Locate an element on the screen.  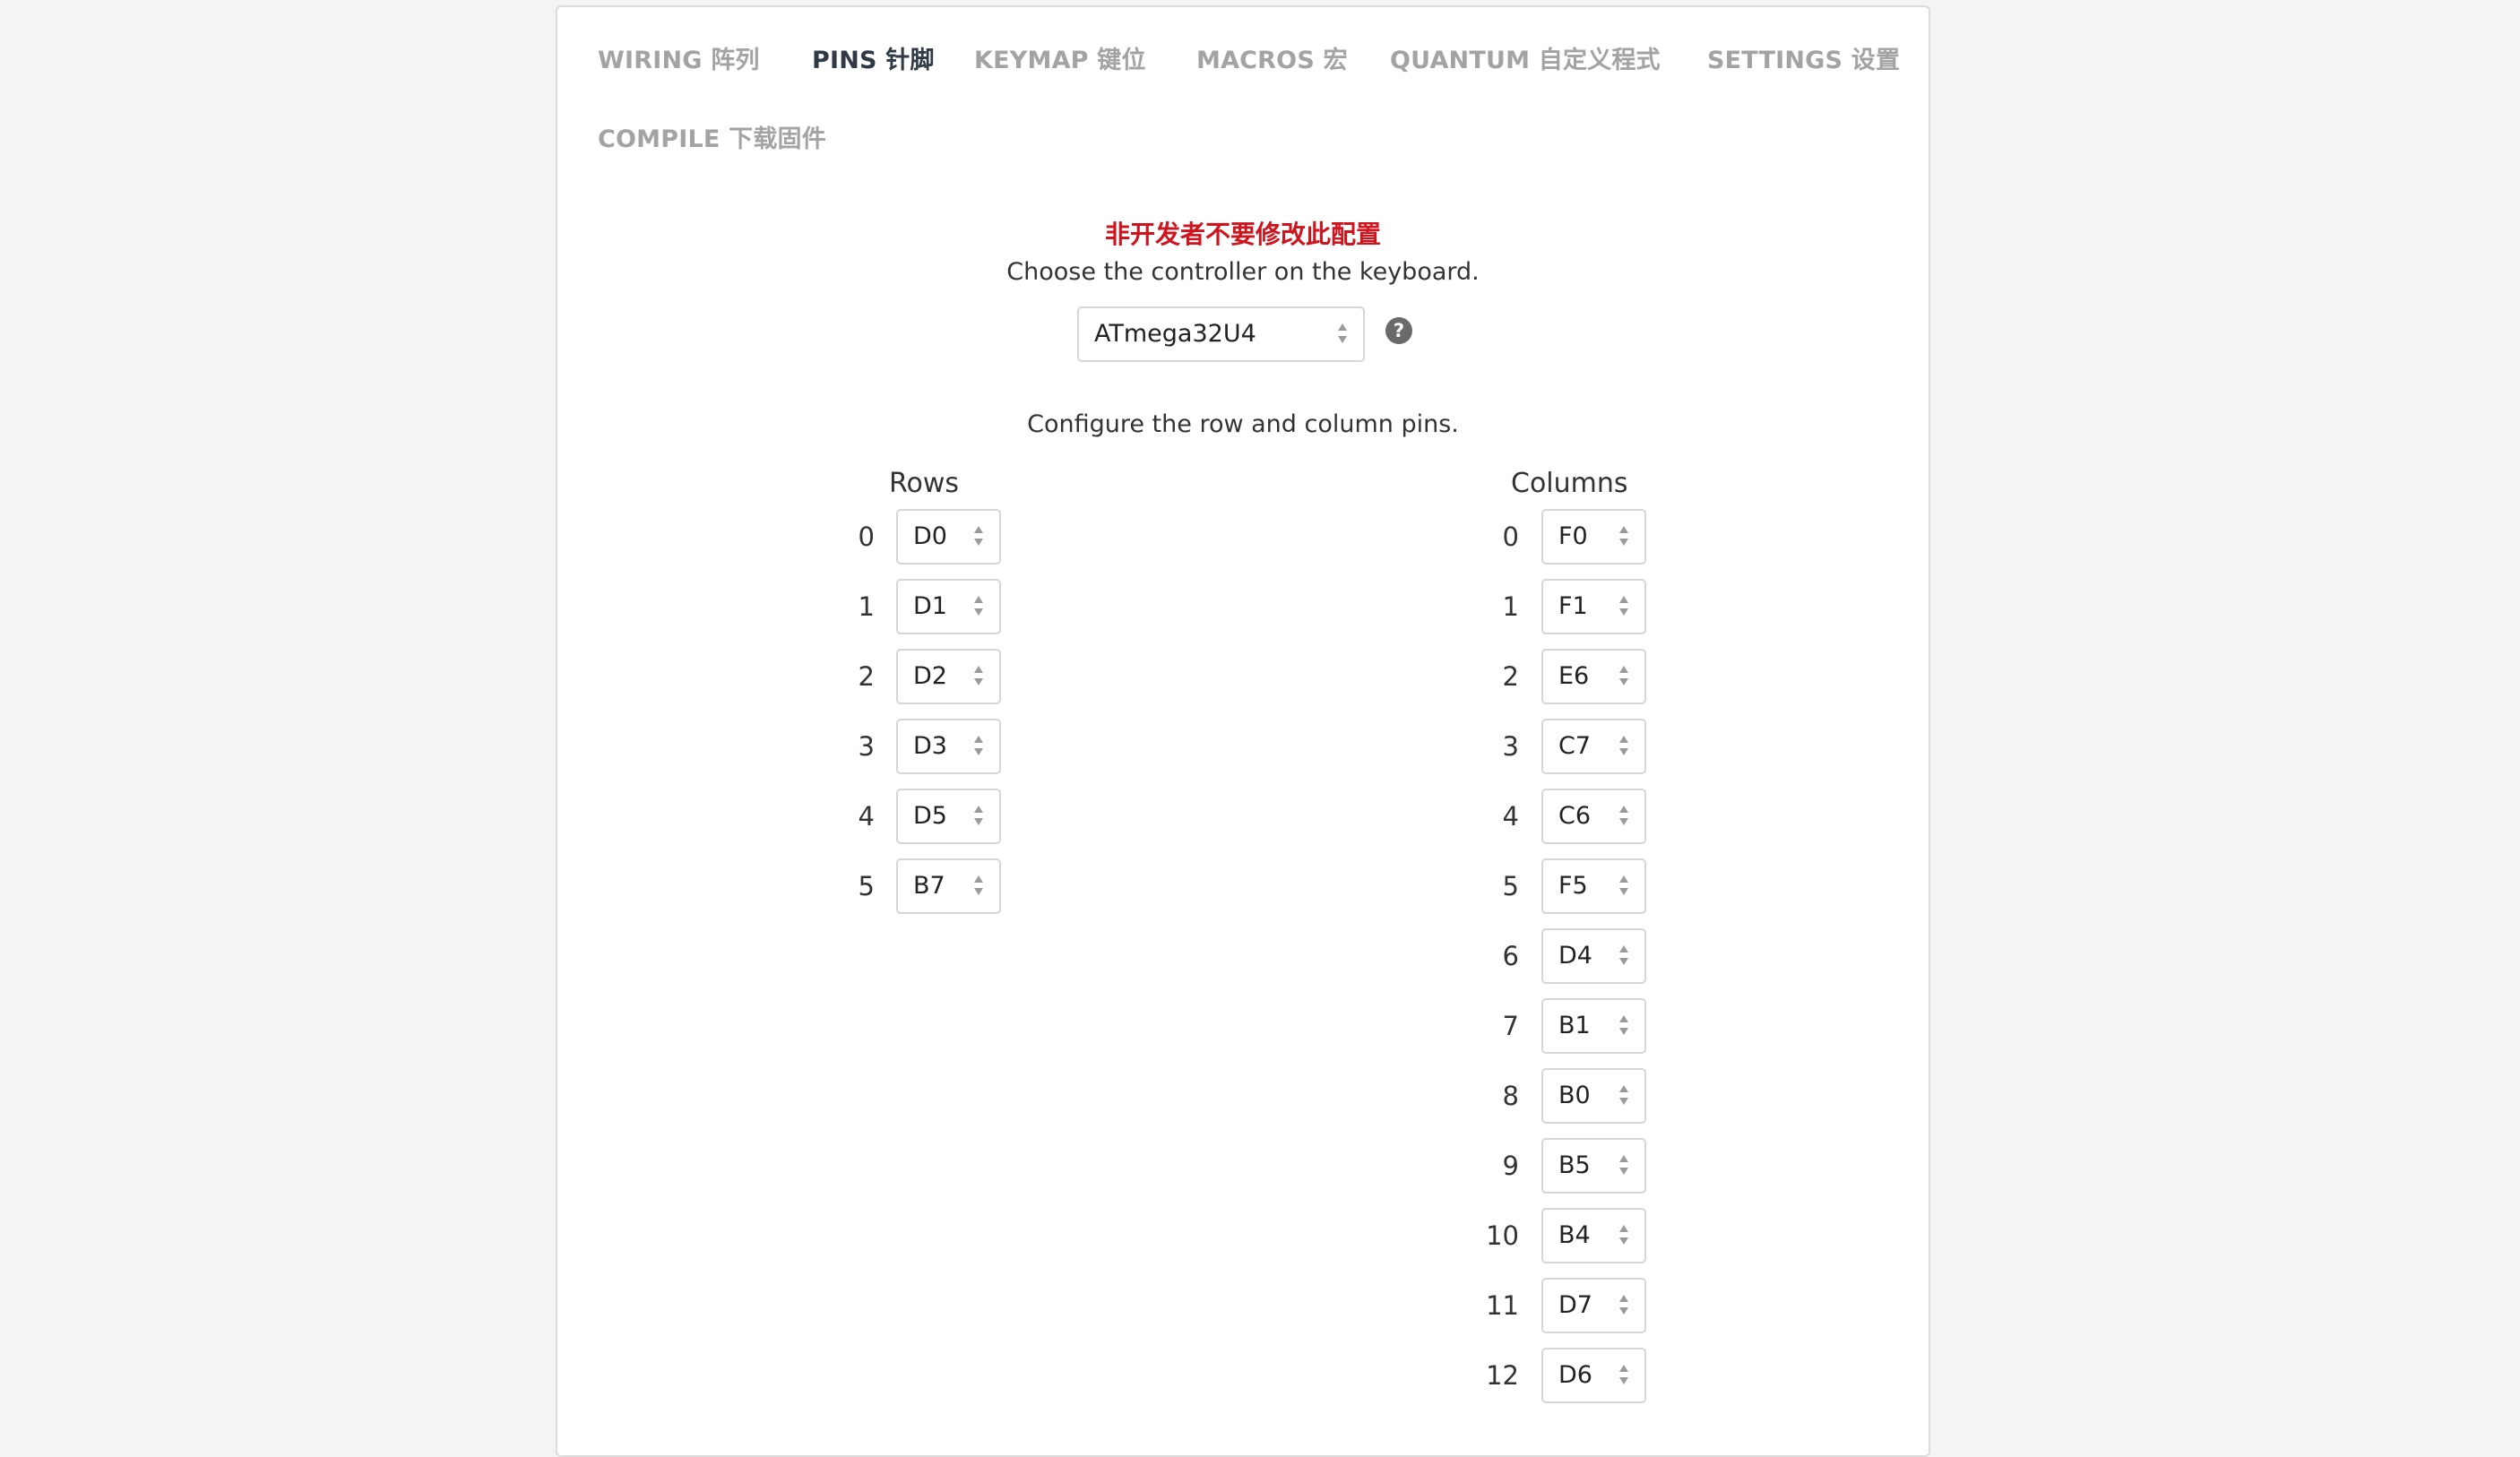
tab-settings: SETTINGS 设置 is located at coordinates (1803, 61).